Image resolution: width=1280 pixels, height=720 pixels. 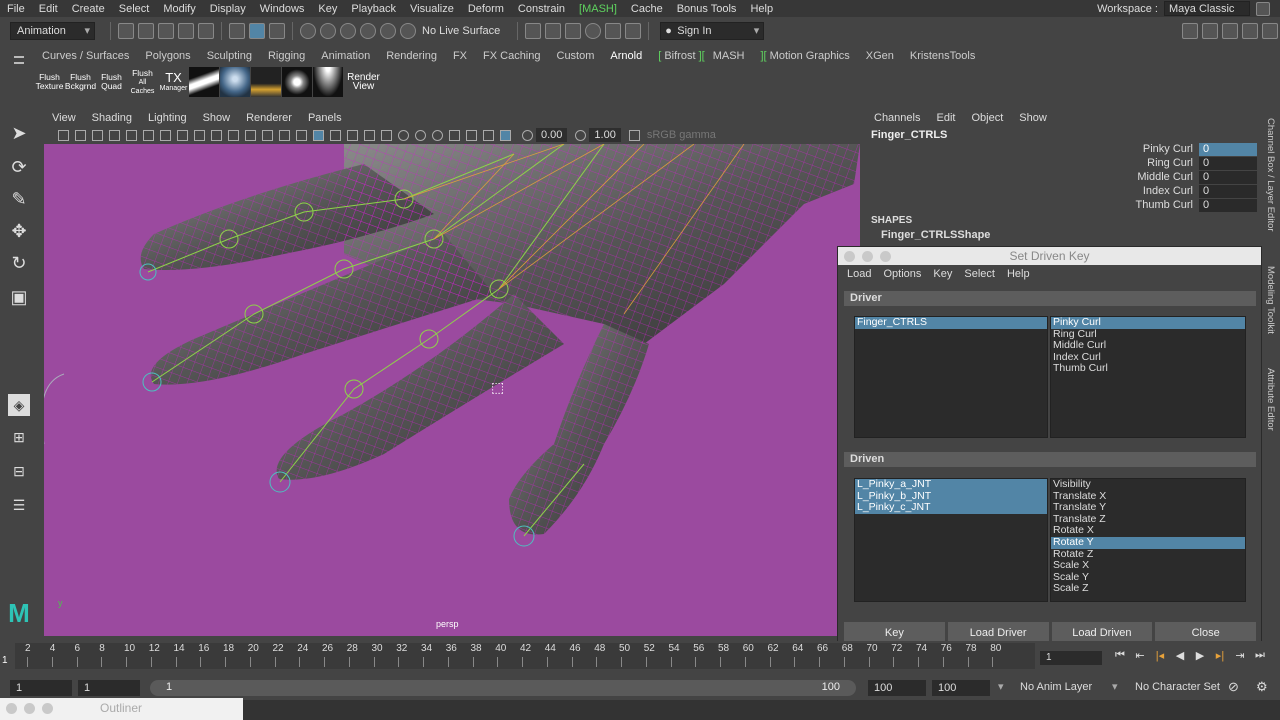 I want to click on anim-layer-arrow-icon: ▾, so click(x=1115, y=686).